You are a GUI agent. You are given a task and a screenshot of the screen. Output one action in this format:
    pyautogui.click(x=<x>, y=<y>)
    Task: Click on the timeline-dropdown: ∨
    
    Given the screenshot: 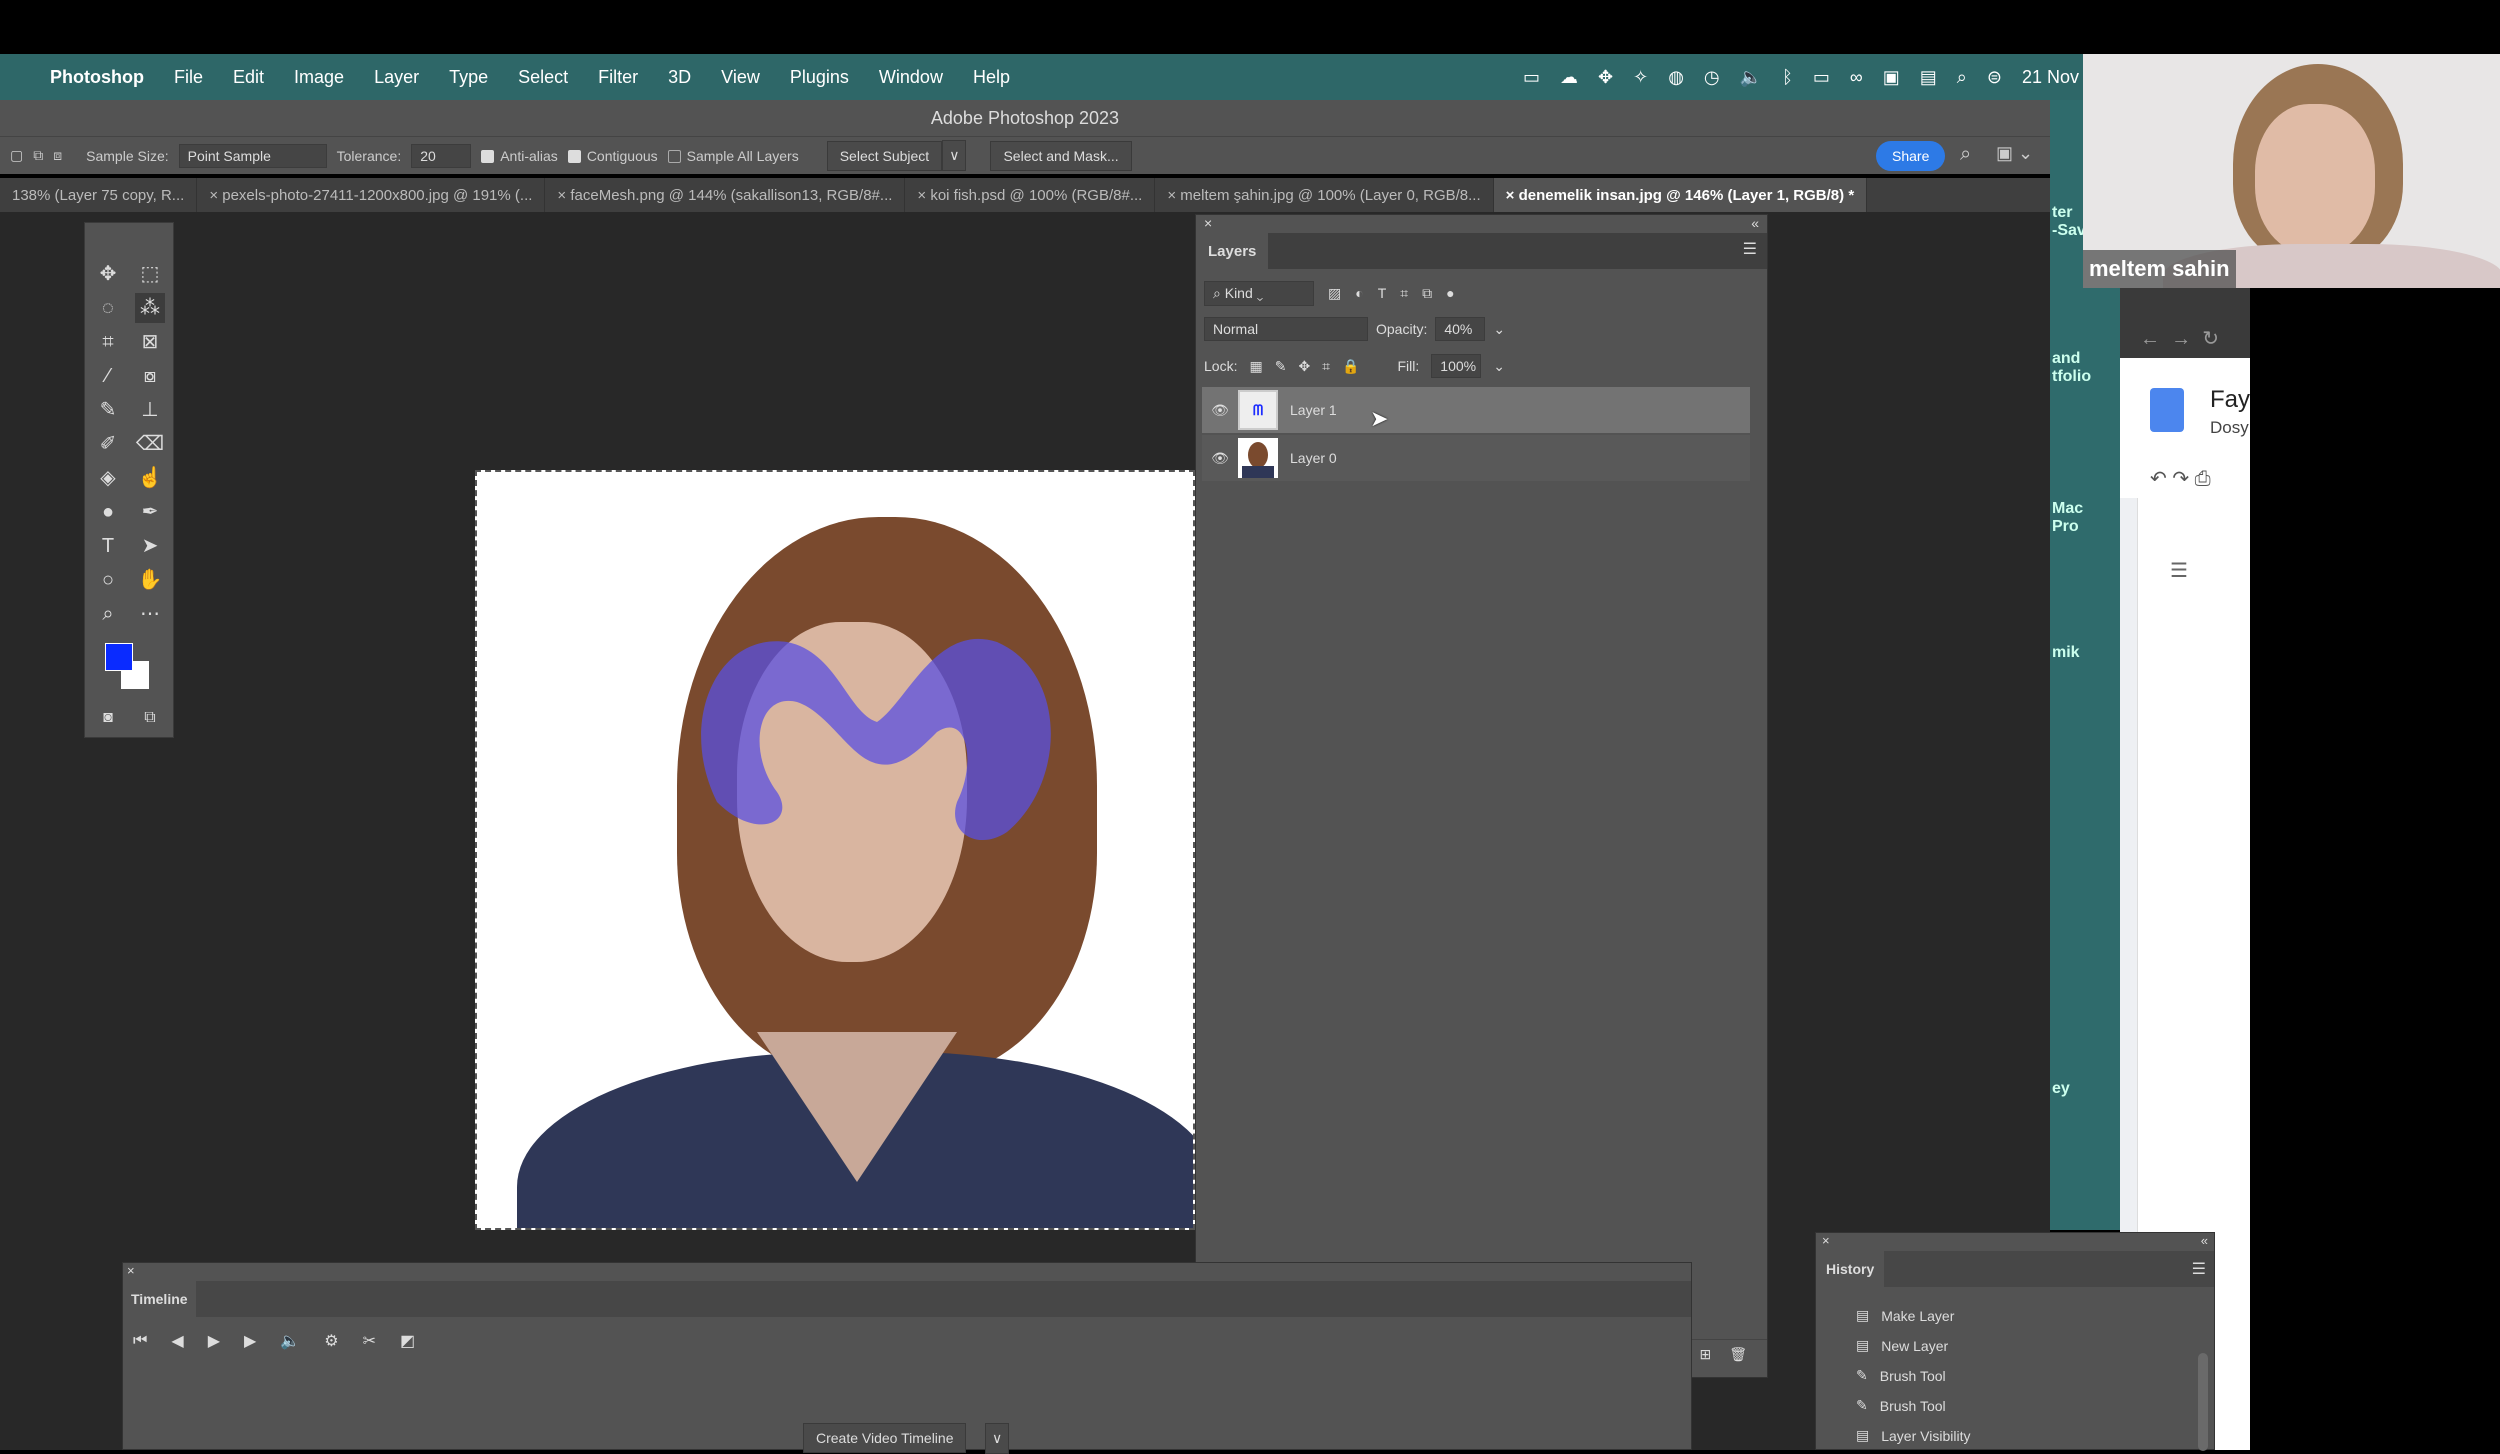 What is the action you would take?
    pyautogui.click(x=997, y=1438)
    